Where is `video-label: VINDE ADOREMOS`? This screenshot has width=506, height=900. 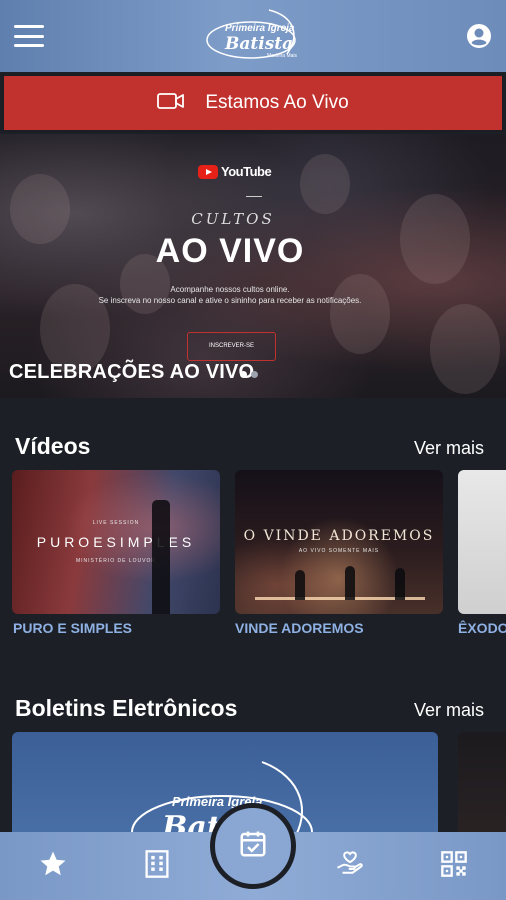
video-label: VINDE ADOREMOS is located at coordinates (299, 628).